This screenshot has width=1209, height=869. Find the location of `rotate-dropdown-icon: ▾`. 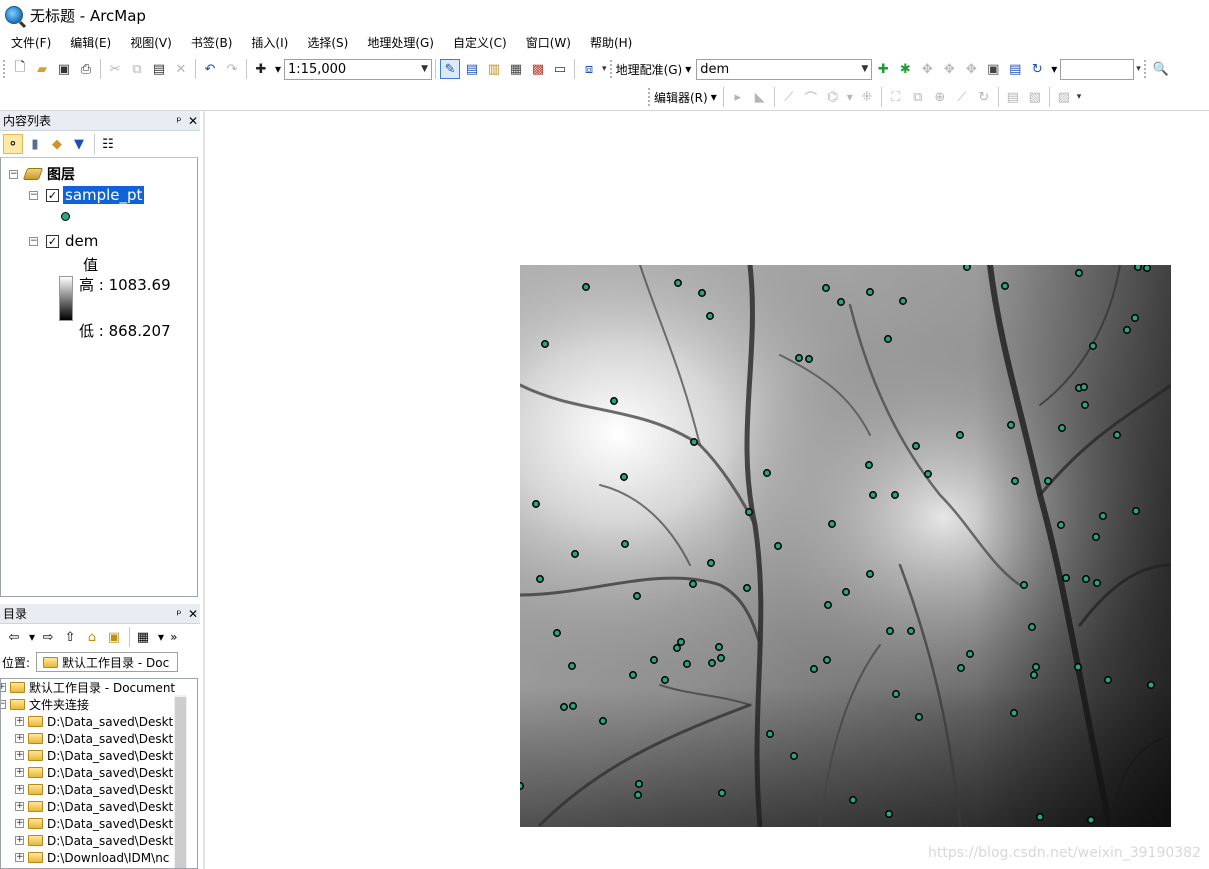

rotate-dropdown-icon: ▾ is located at coordinates (1054, 69).